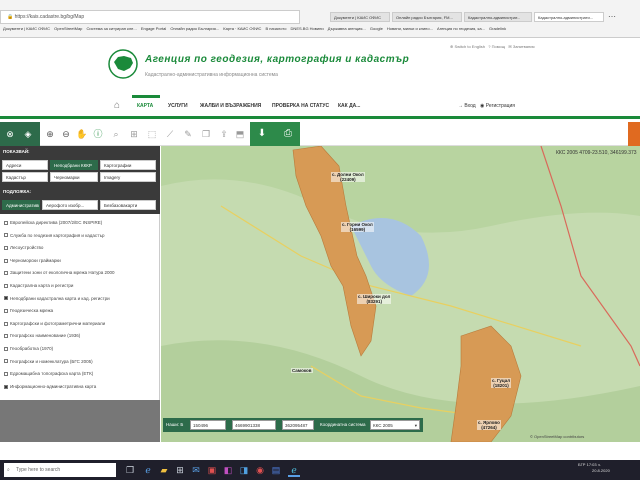 This screenshot has width=640, height=480. Describe the element at coordinates (164, 470) in the screenshot. I see `folder-icon: ▰` at that location.